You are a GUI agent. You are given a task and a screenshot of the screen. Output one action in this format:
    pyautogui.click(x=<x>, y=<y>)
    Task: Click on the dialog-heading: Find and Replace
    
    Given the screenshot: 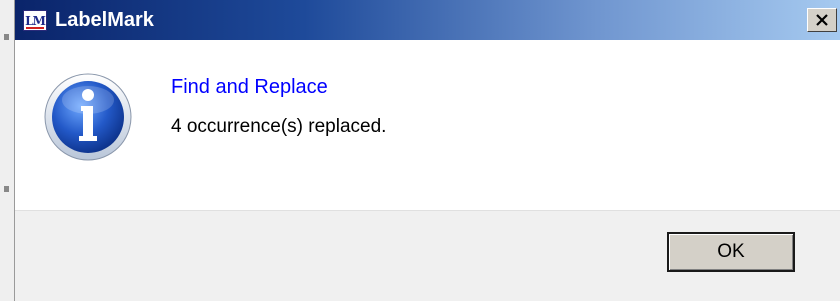 What is the action you would take?
    pyautogui.click(x=249, y=87)
    